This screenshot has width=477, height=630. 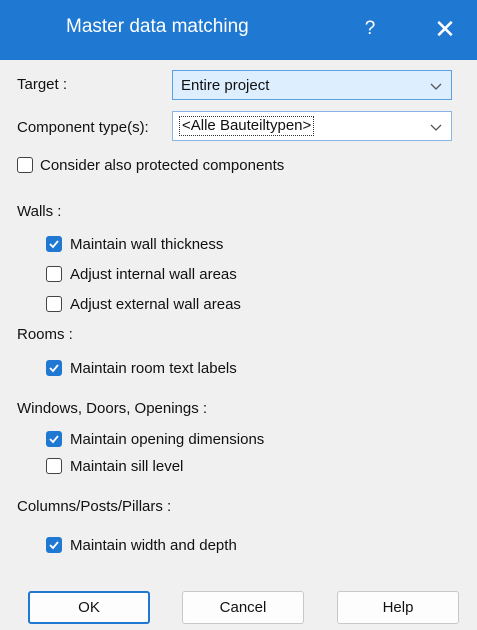 I want to click on component-type-dropdown: <Alle Bauteiltypen>, so click(x=312, y=126).